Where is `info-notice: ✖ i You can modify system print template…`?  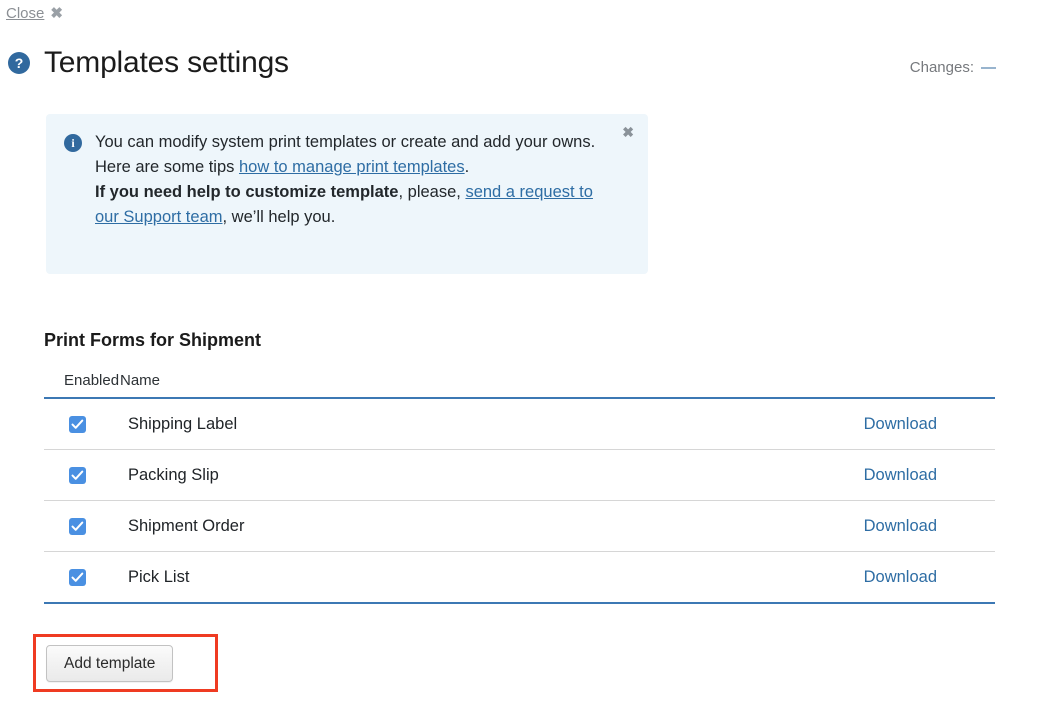 info-notice: ✖ i You can modify system print template… is located at coordinates (347, 194).